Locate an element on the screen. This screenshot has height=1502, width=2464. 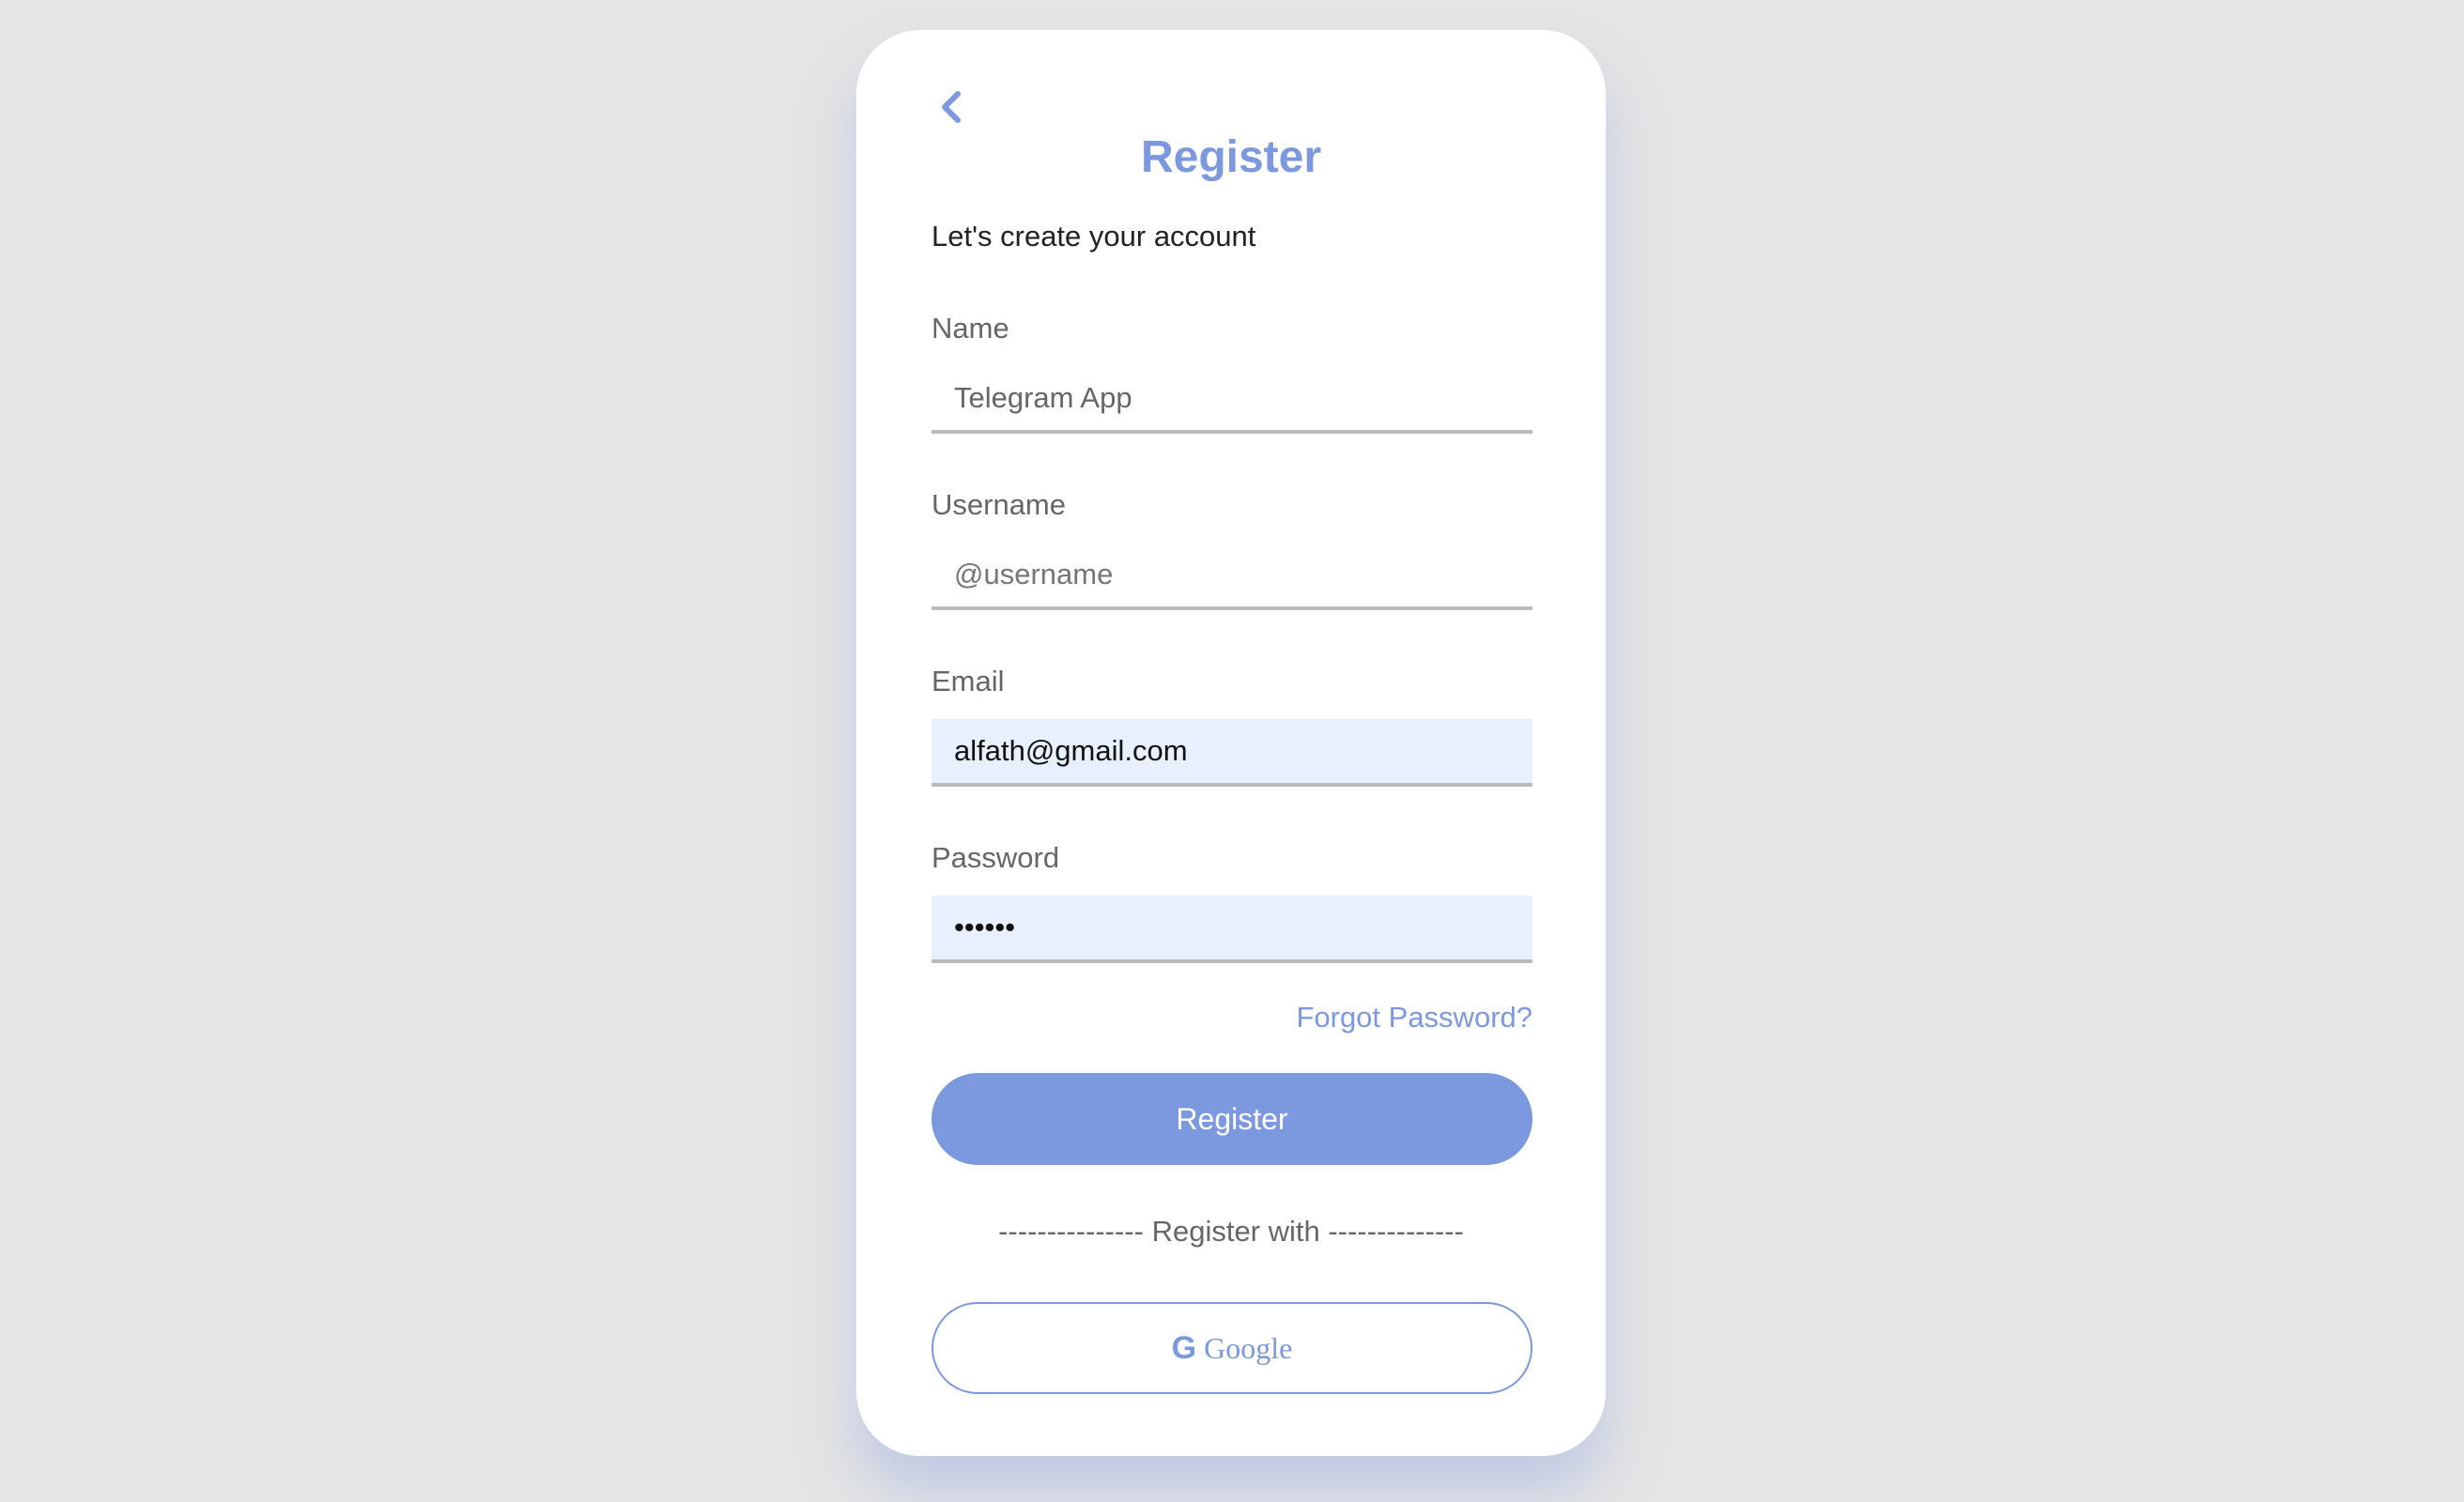
password-label: Password is located at coordinates (996, 858).